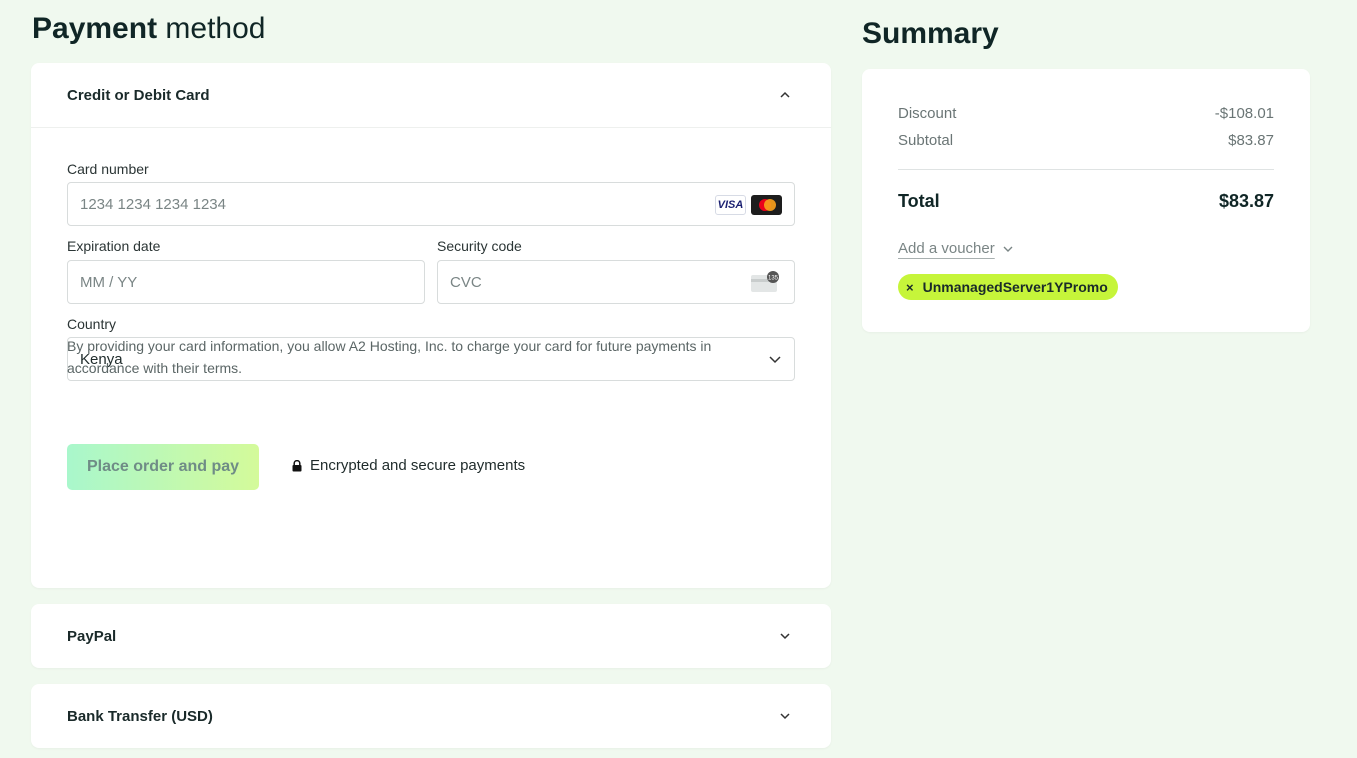  I want to click on chevron-up-icon, so click(785, 94).